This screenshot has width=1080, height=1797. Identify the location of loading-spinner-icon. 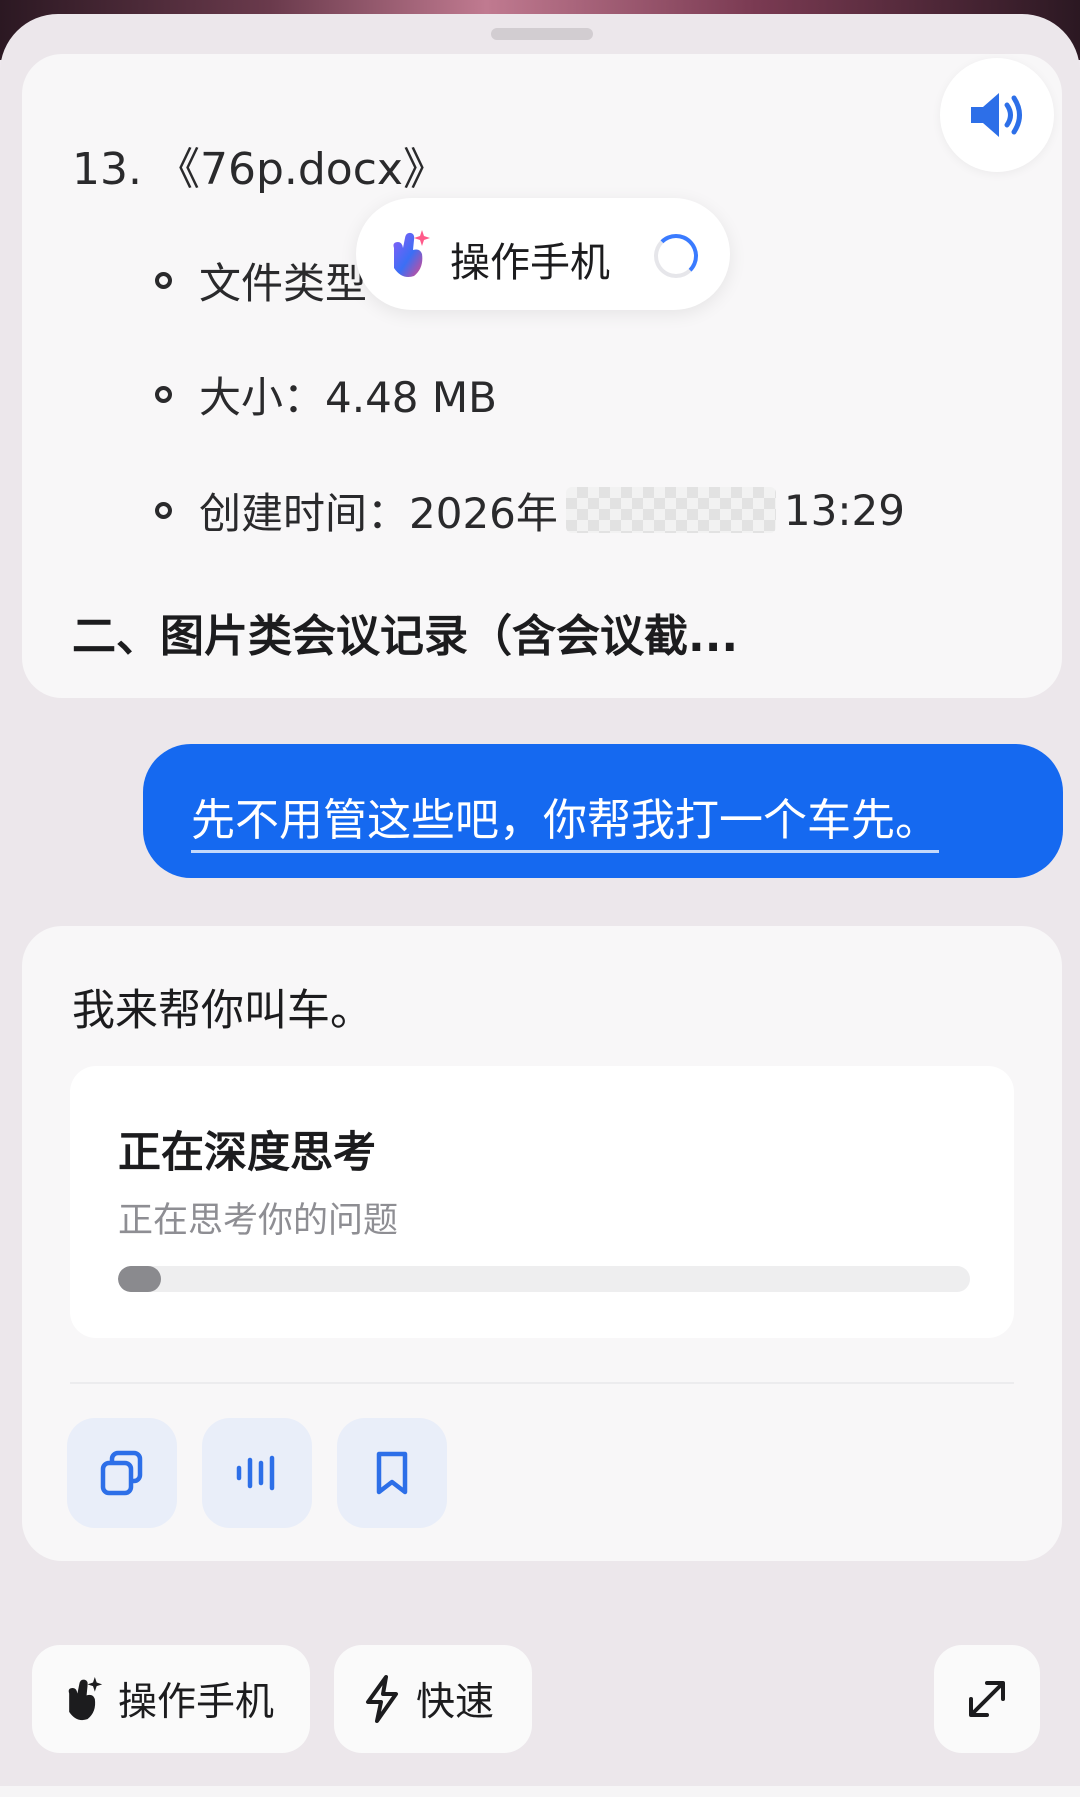
(676, 256).